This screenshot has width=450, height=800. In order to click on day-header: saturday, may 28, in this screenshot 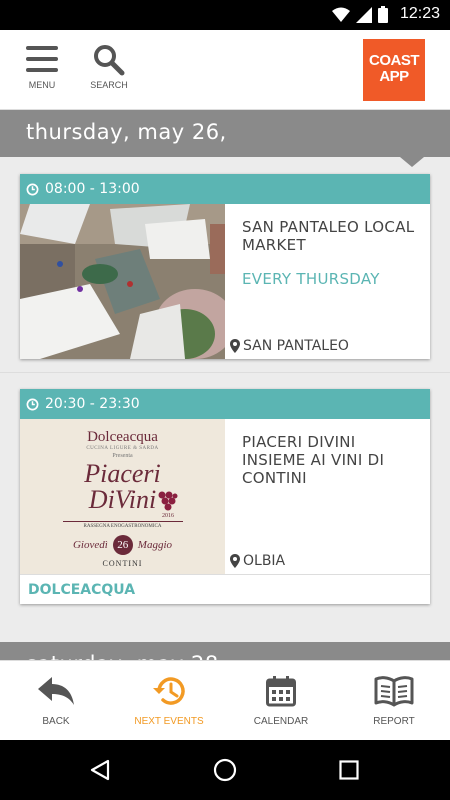, I will do `click(225, 651)`.